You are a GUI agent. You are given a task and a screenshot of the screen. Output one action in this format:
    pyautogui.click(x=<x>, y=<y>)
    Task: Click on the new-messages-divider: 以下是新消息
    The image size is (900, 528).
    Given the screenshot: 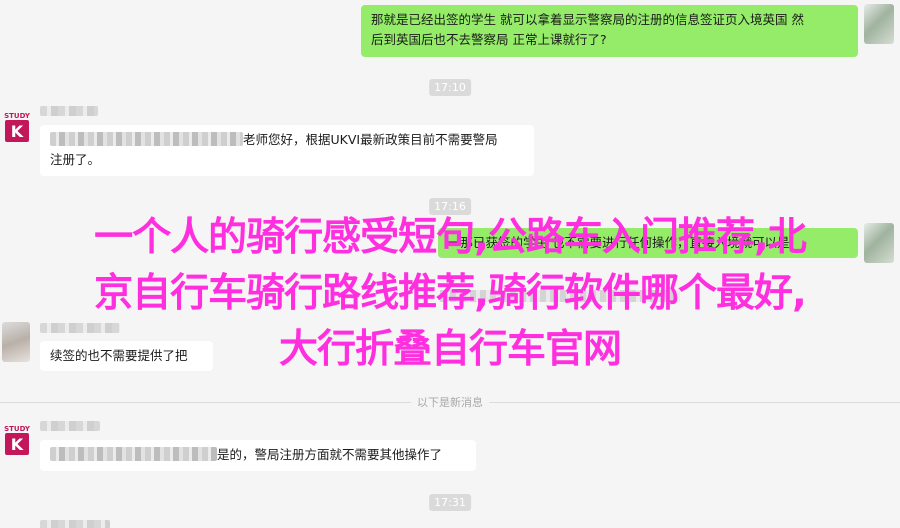 What is the action you would take?
    pyautogui.click(x=450, y=402)
    